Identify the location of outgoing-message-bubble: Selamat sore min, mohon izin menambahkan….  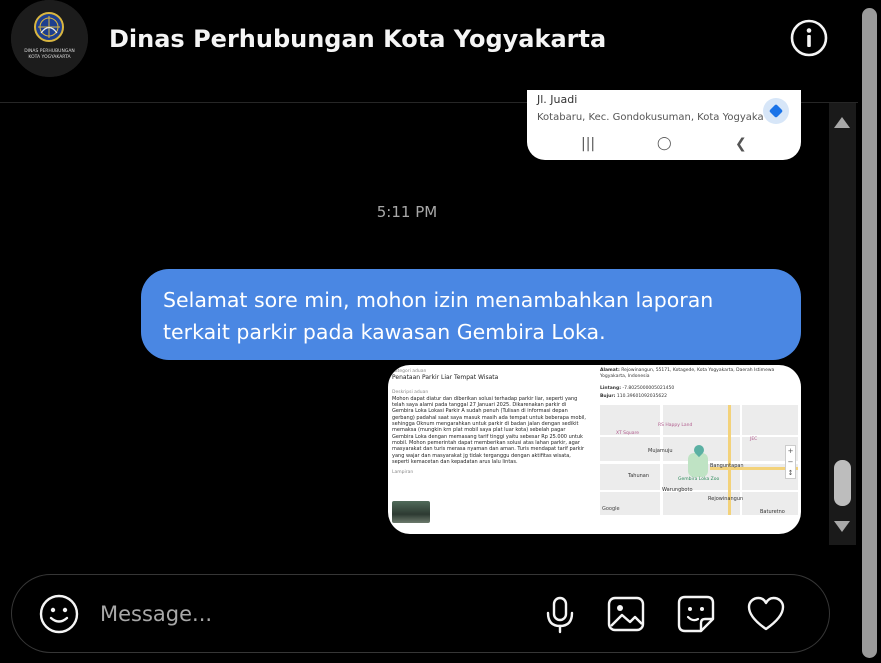
(471, 314).